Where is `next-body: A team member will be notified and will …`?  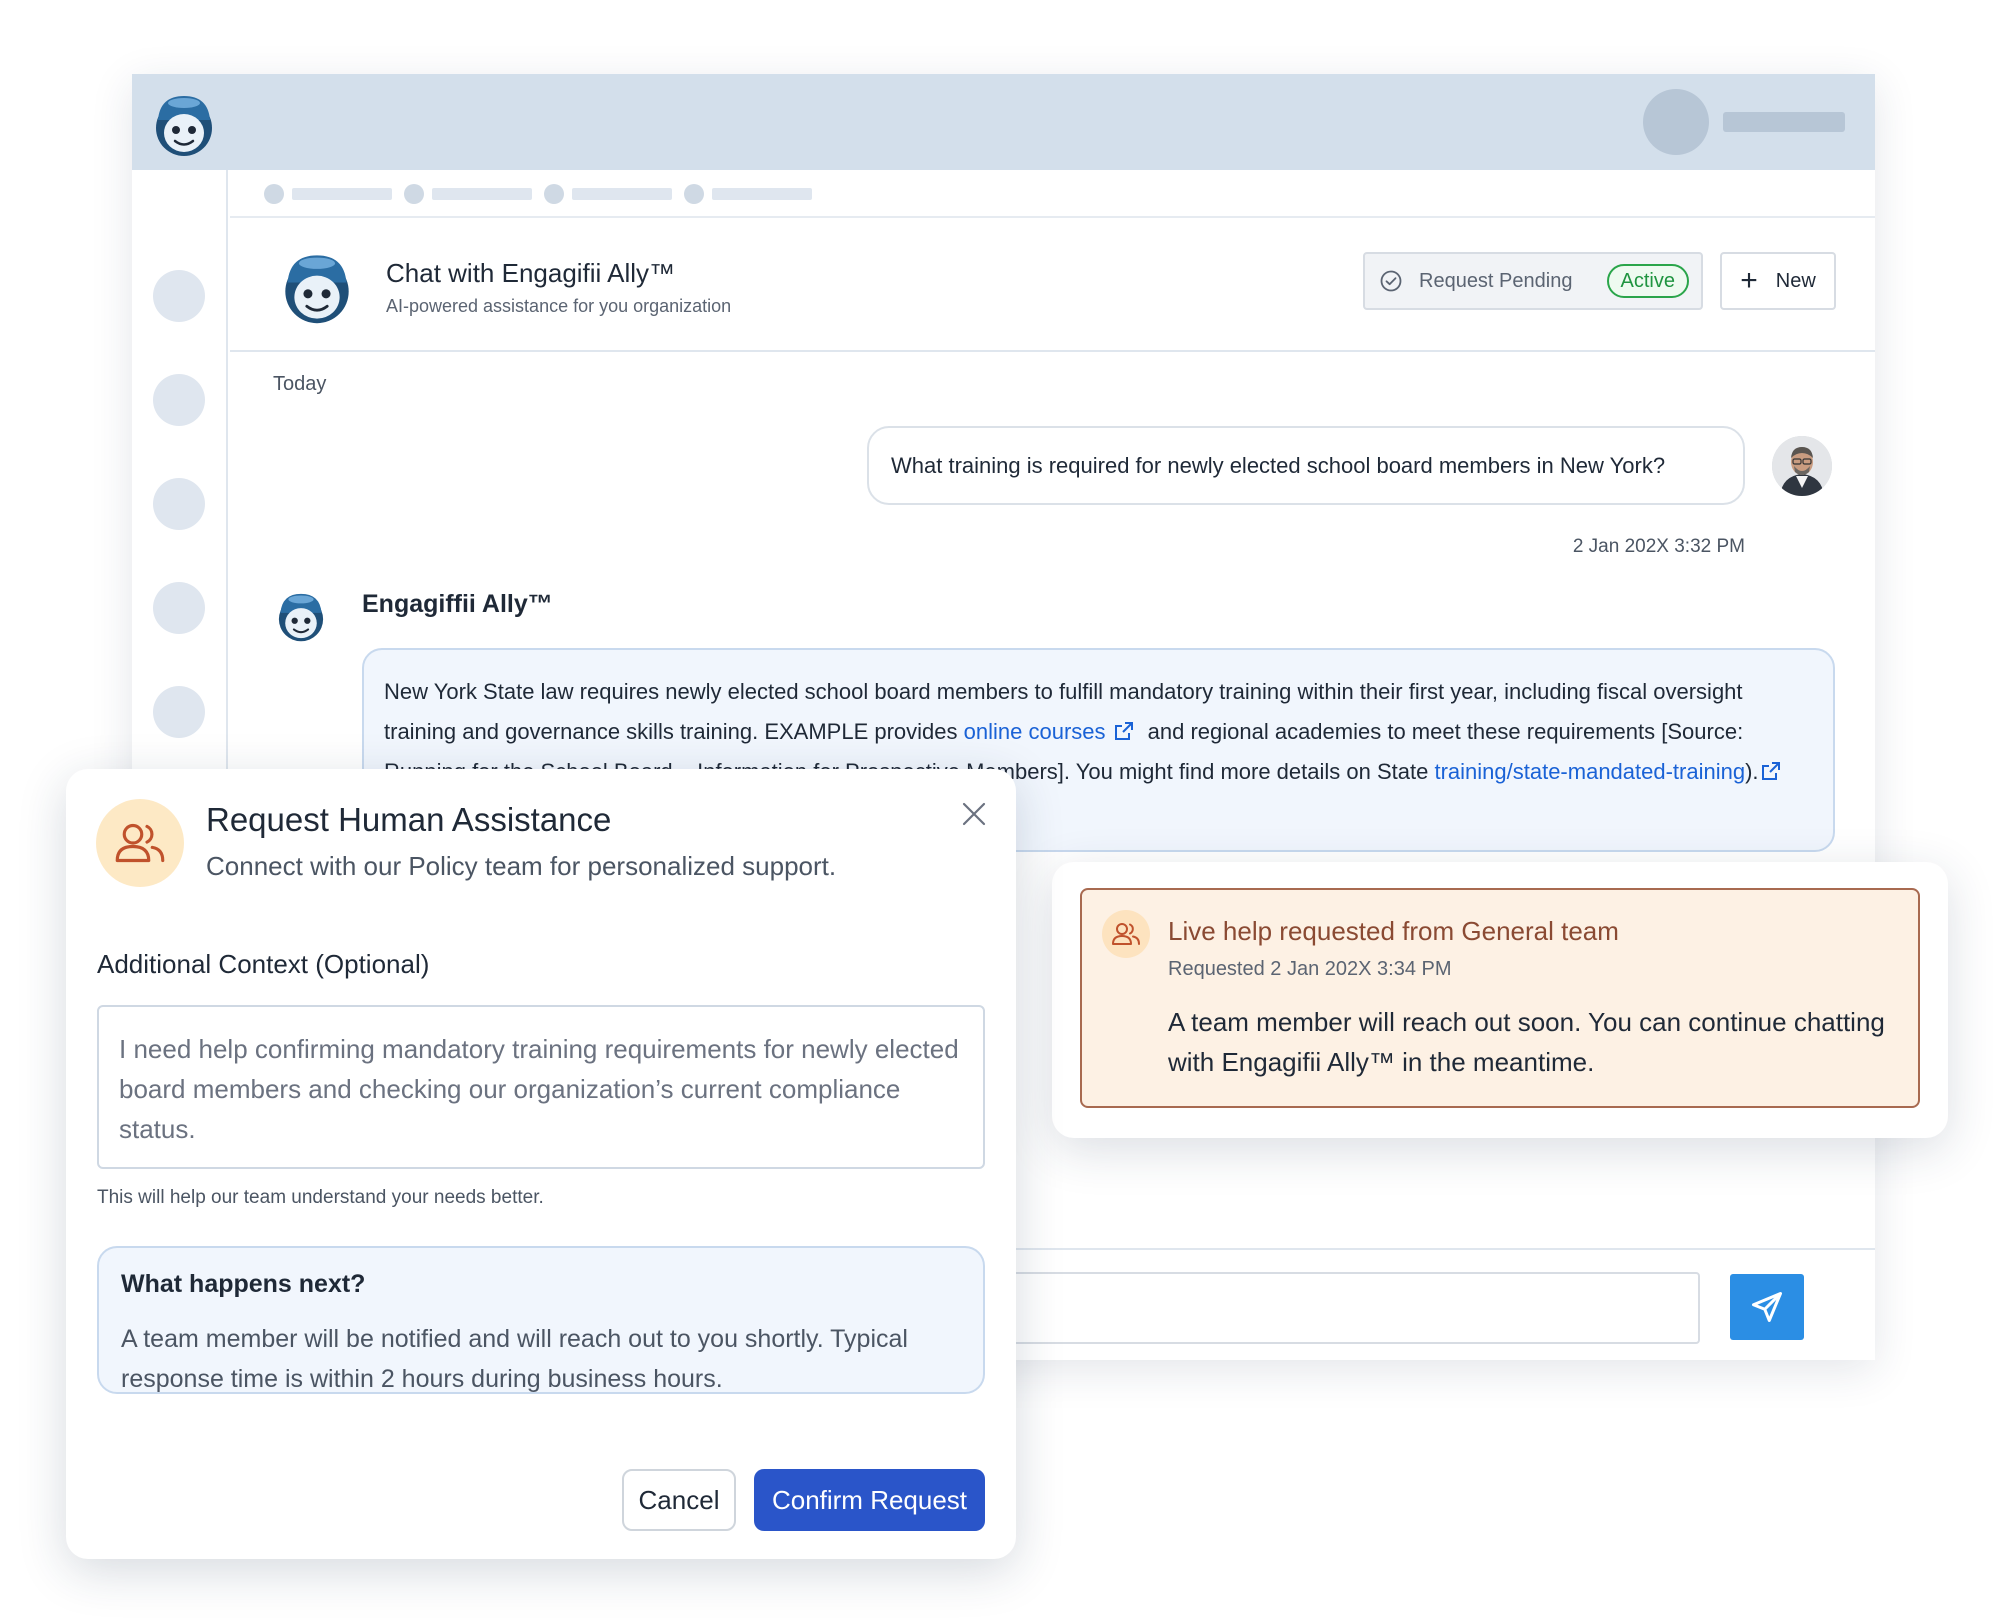
next-body: A team member will be notified and will … is located at coordinates (514, 1359).